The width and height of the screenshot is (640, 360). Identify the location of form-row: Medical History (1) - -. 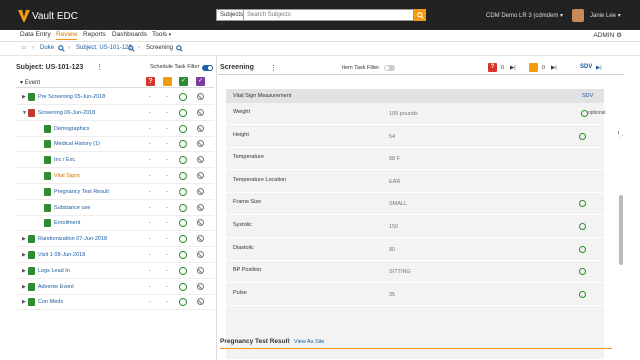
(115, 144).